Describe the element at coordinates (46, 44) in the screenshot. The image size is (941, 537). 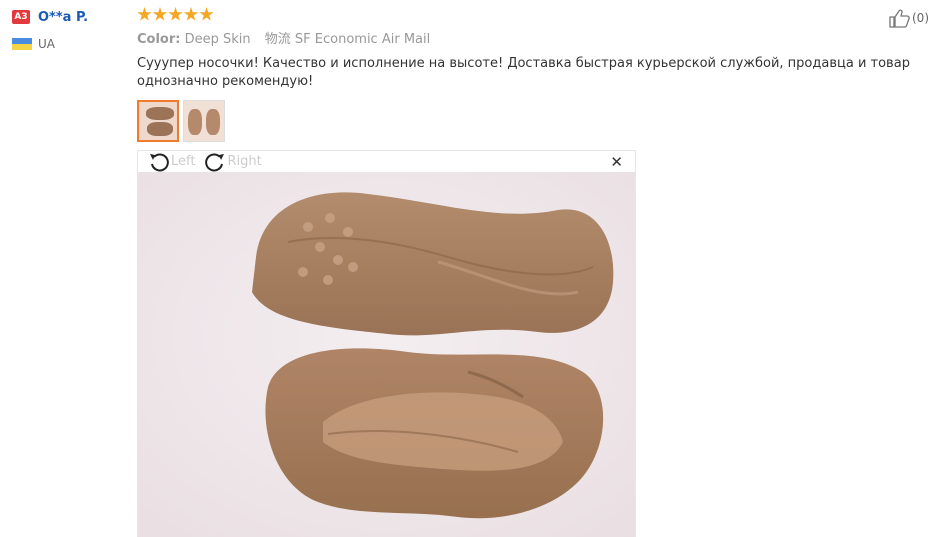
I see `country-code: UA` at that location.